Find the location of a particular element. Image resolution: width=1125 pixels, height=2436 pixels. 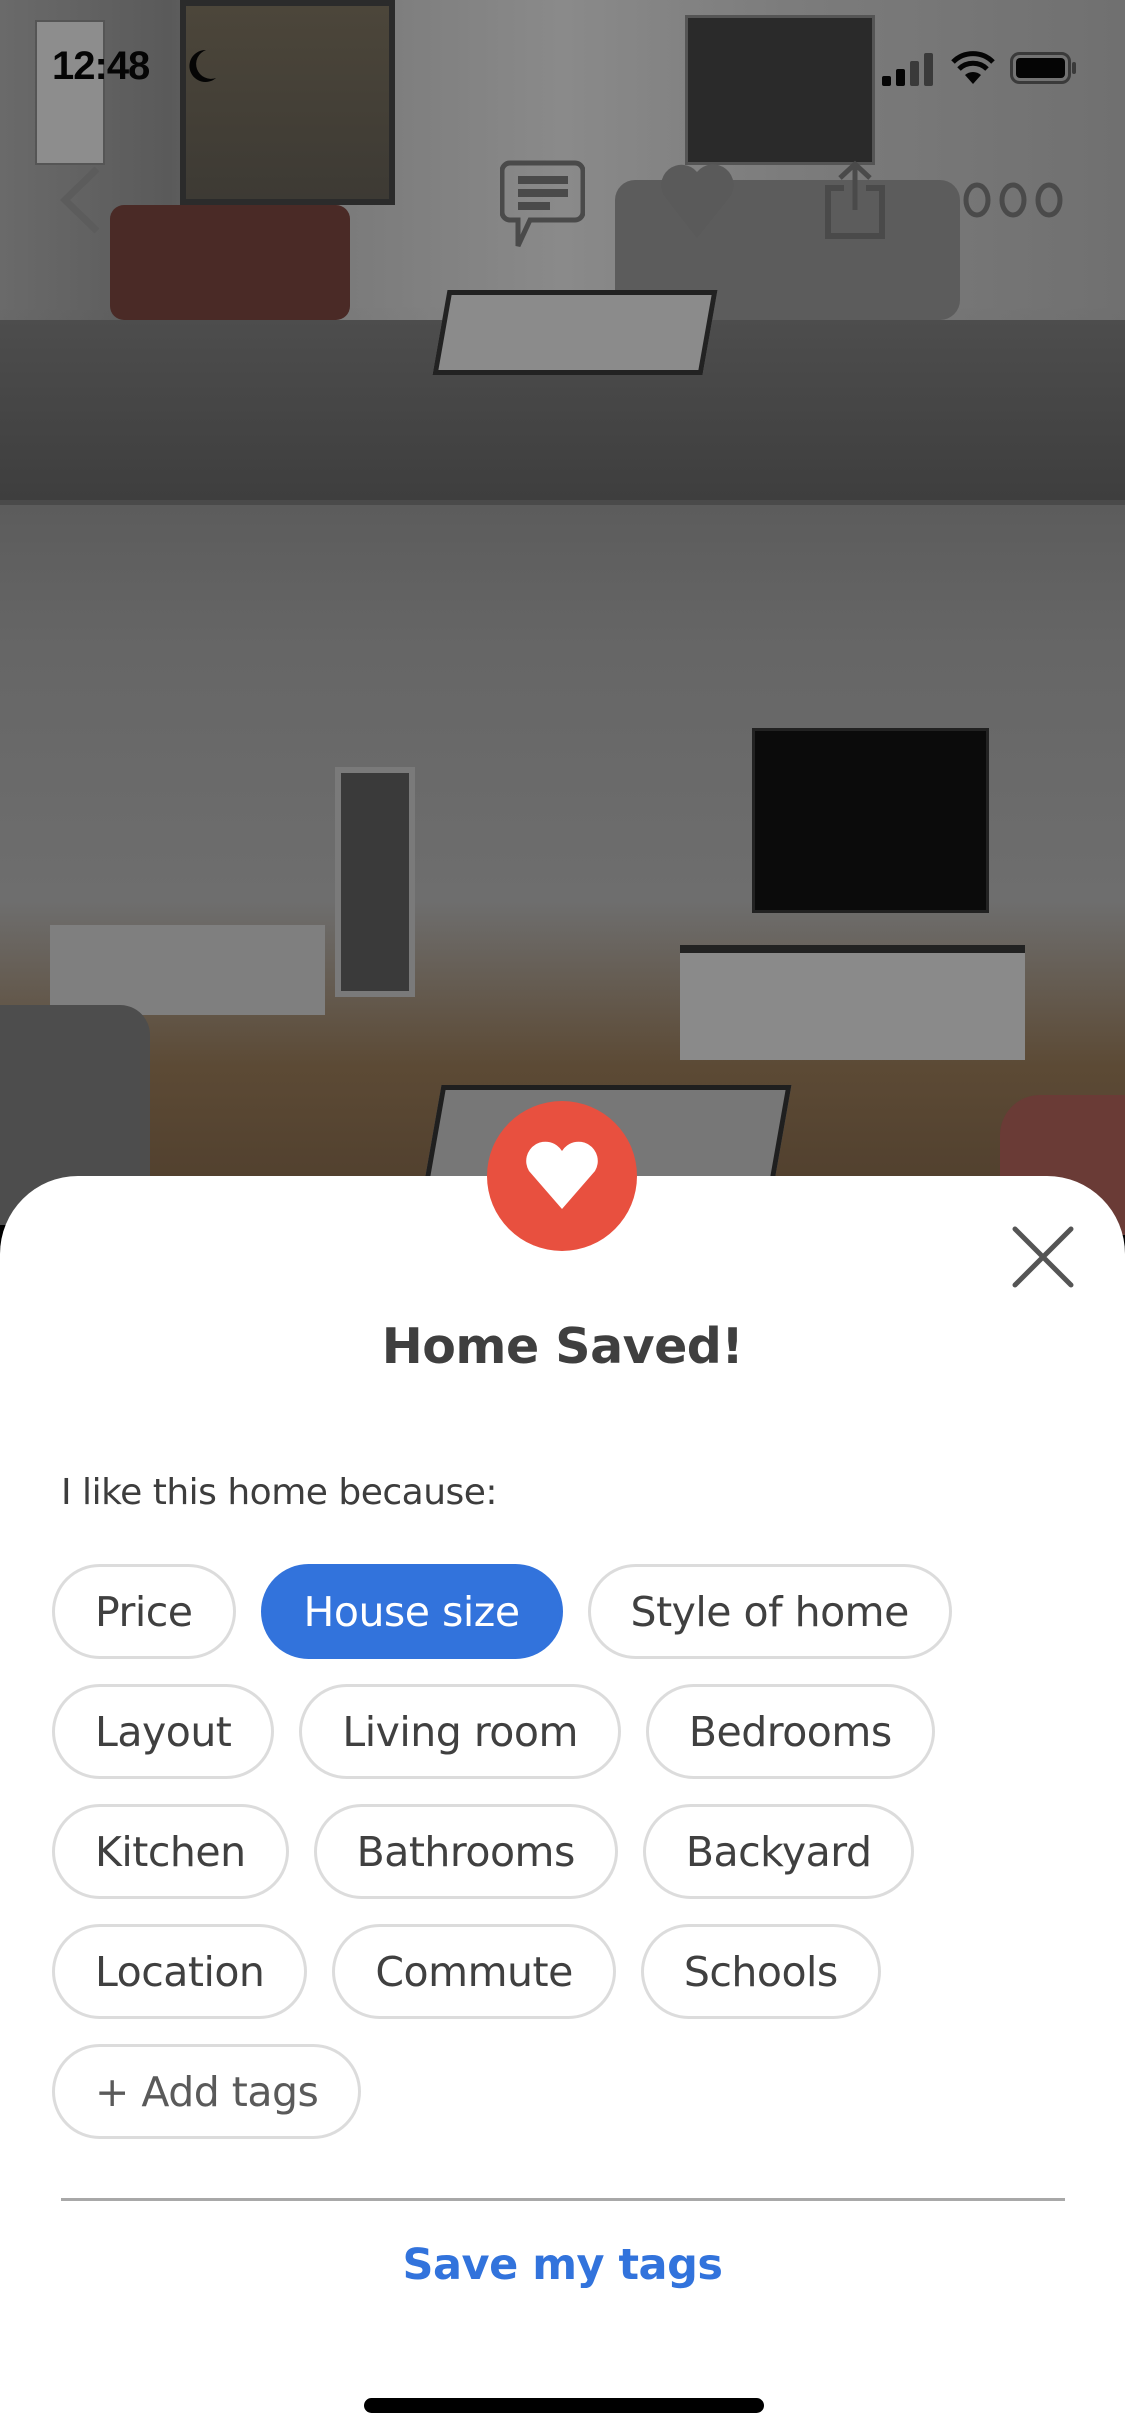

tag-chip-house-size: House size is located at coordinates (411, 1611).